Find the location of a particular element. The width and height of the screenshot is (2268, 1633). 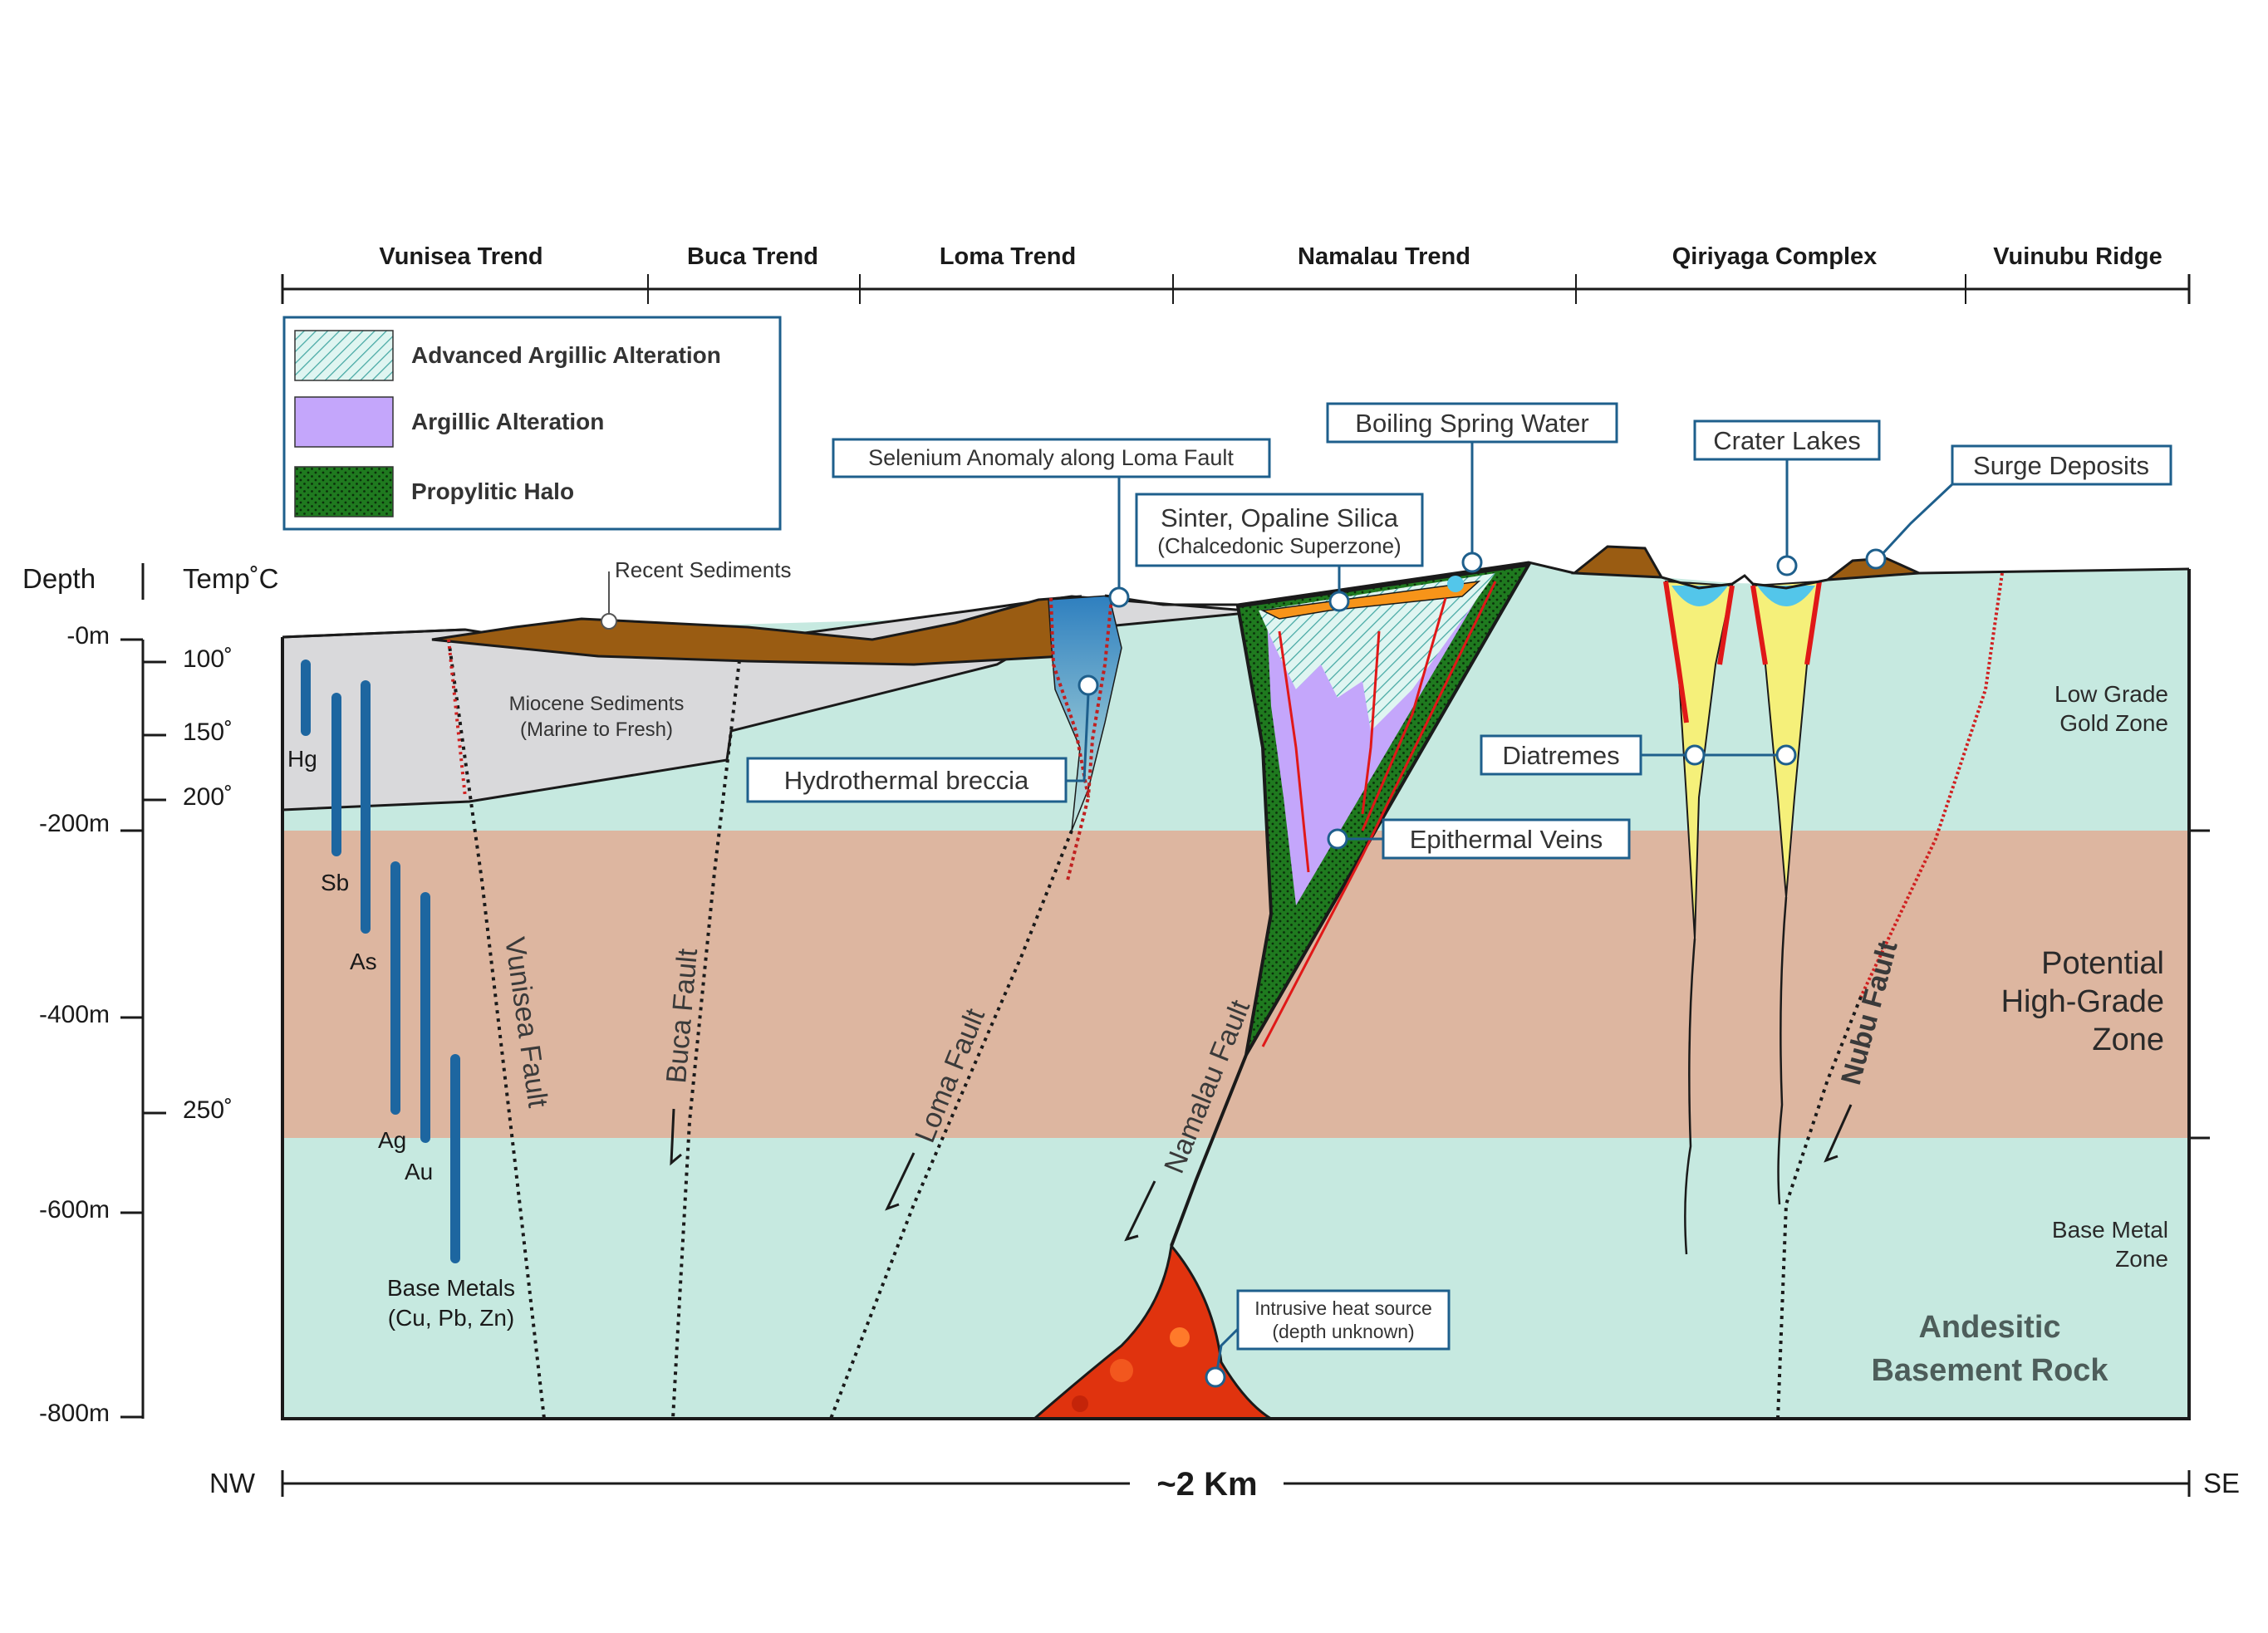

temp-tick-200: 200˚ is located at coordinates (208, 797).